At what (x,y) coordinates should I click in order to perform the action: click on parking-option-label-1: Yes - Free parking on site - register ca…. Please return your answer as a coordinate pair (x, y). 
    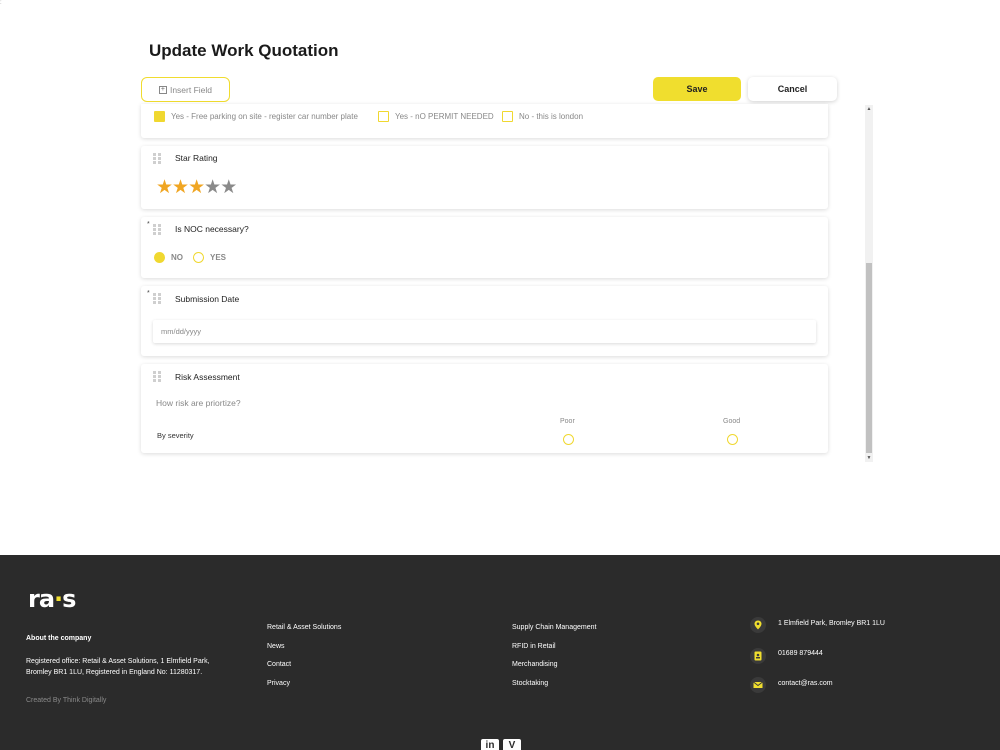
    Looking at the image, I should click on (264, 116).